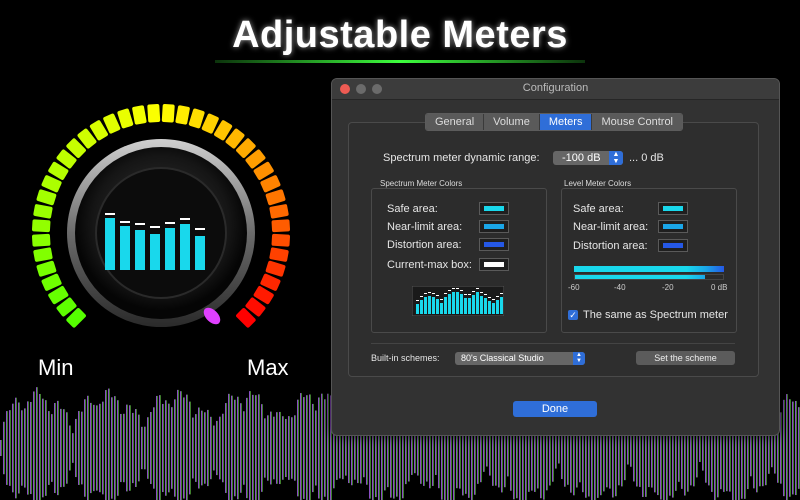  What do you see at coordinates (685, 358) in the screenshot?
I see `set-scheme-button: Set the scheme` at bounding box center [685, 358].